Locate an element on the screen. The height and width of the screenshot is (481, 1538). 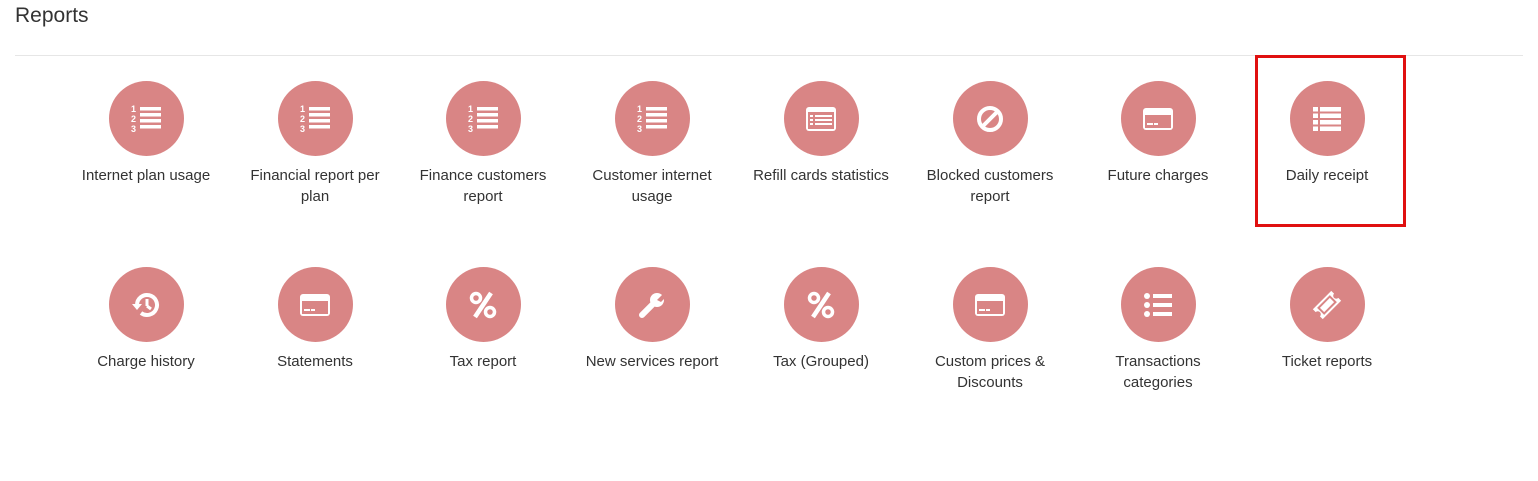
report-label: Tax report is located at coordinates (483, 361).